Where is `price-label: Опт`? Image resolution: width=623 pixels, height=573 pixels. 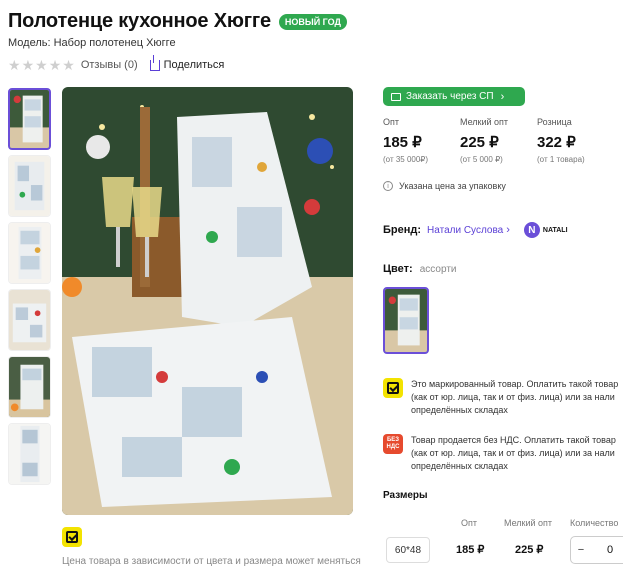
price-label: Опт is located at coordinates (391, 122).